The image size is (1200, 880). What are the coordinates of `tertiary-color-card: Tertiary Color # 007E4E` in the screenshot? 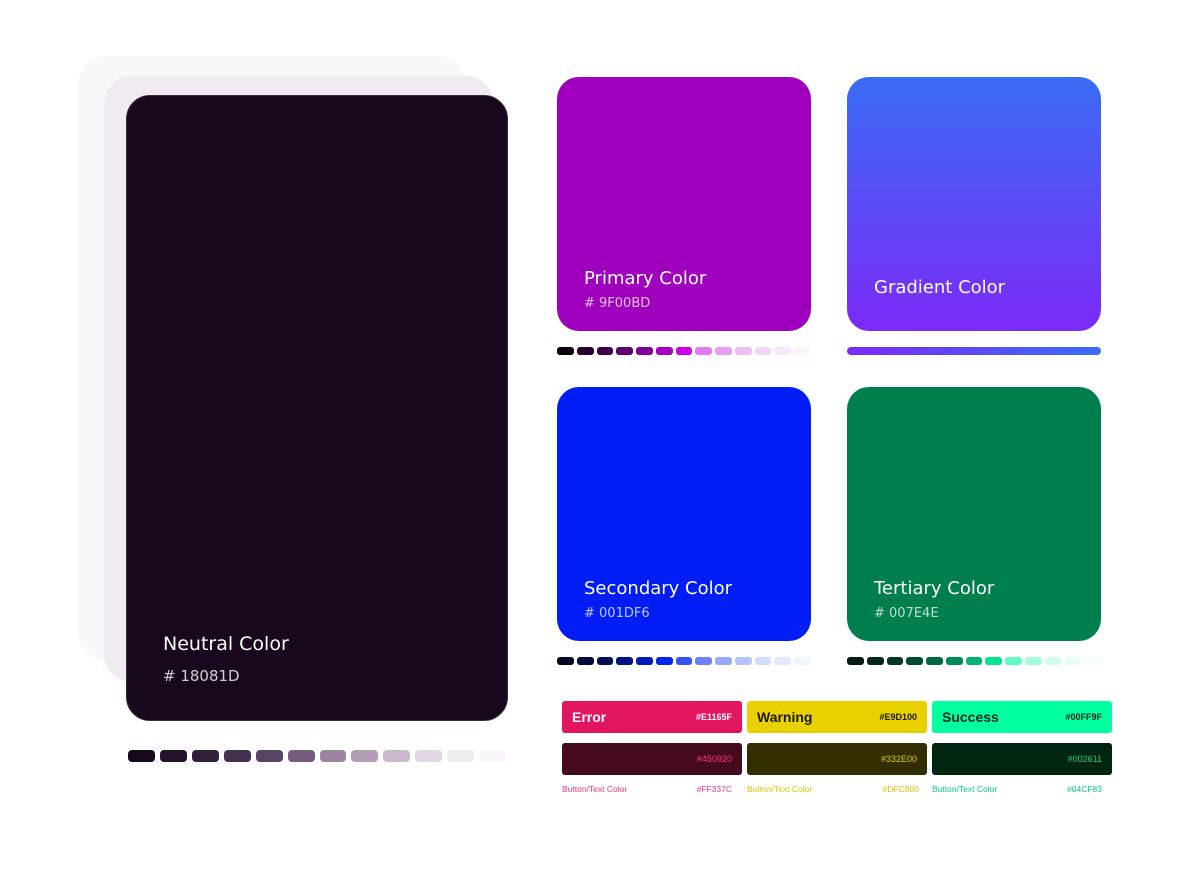 It's located at (974, 514).